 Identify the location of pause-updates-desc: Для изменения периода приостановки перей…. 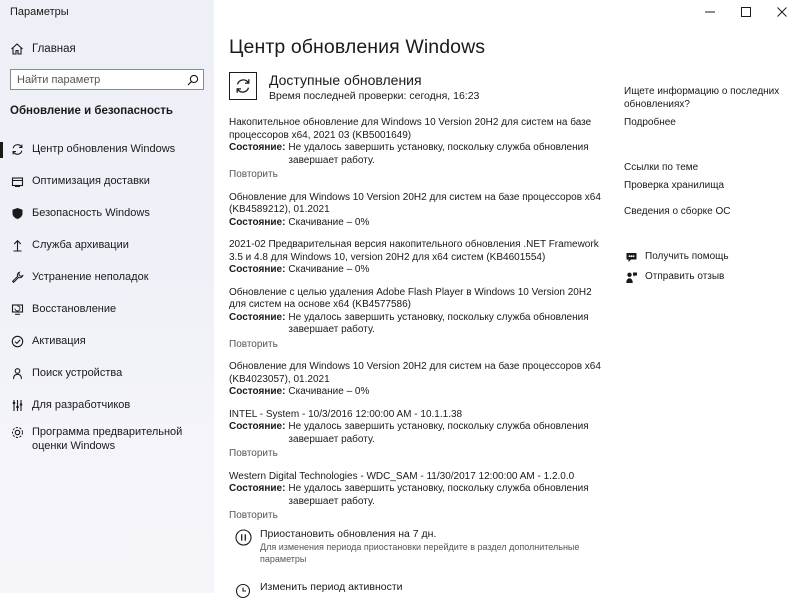
(420, 553).